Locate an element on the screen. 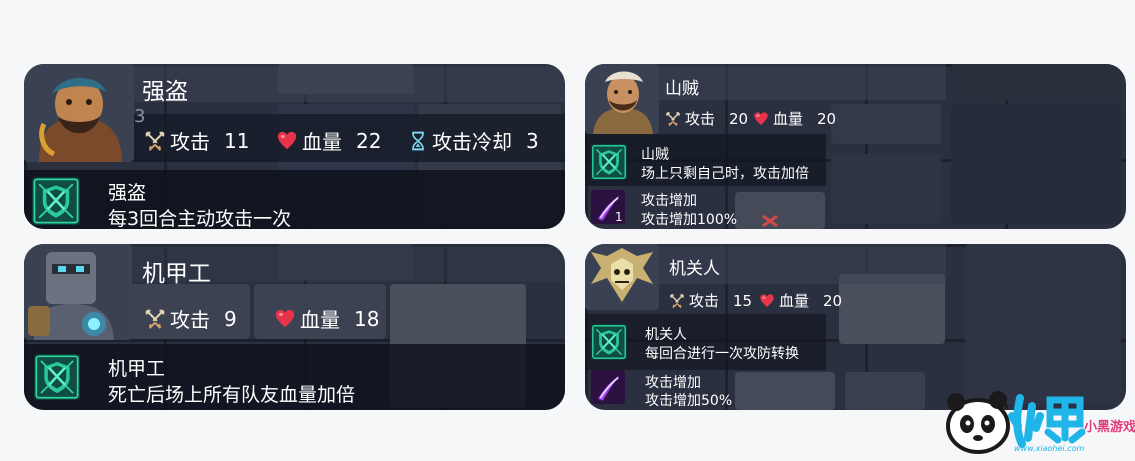  skill-desc: 场上只剩自己时，攻击加倍 is located at coordinates (725, 174).